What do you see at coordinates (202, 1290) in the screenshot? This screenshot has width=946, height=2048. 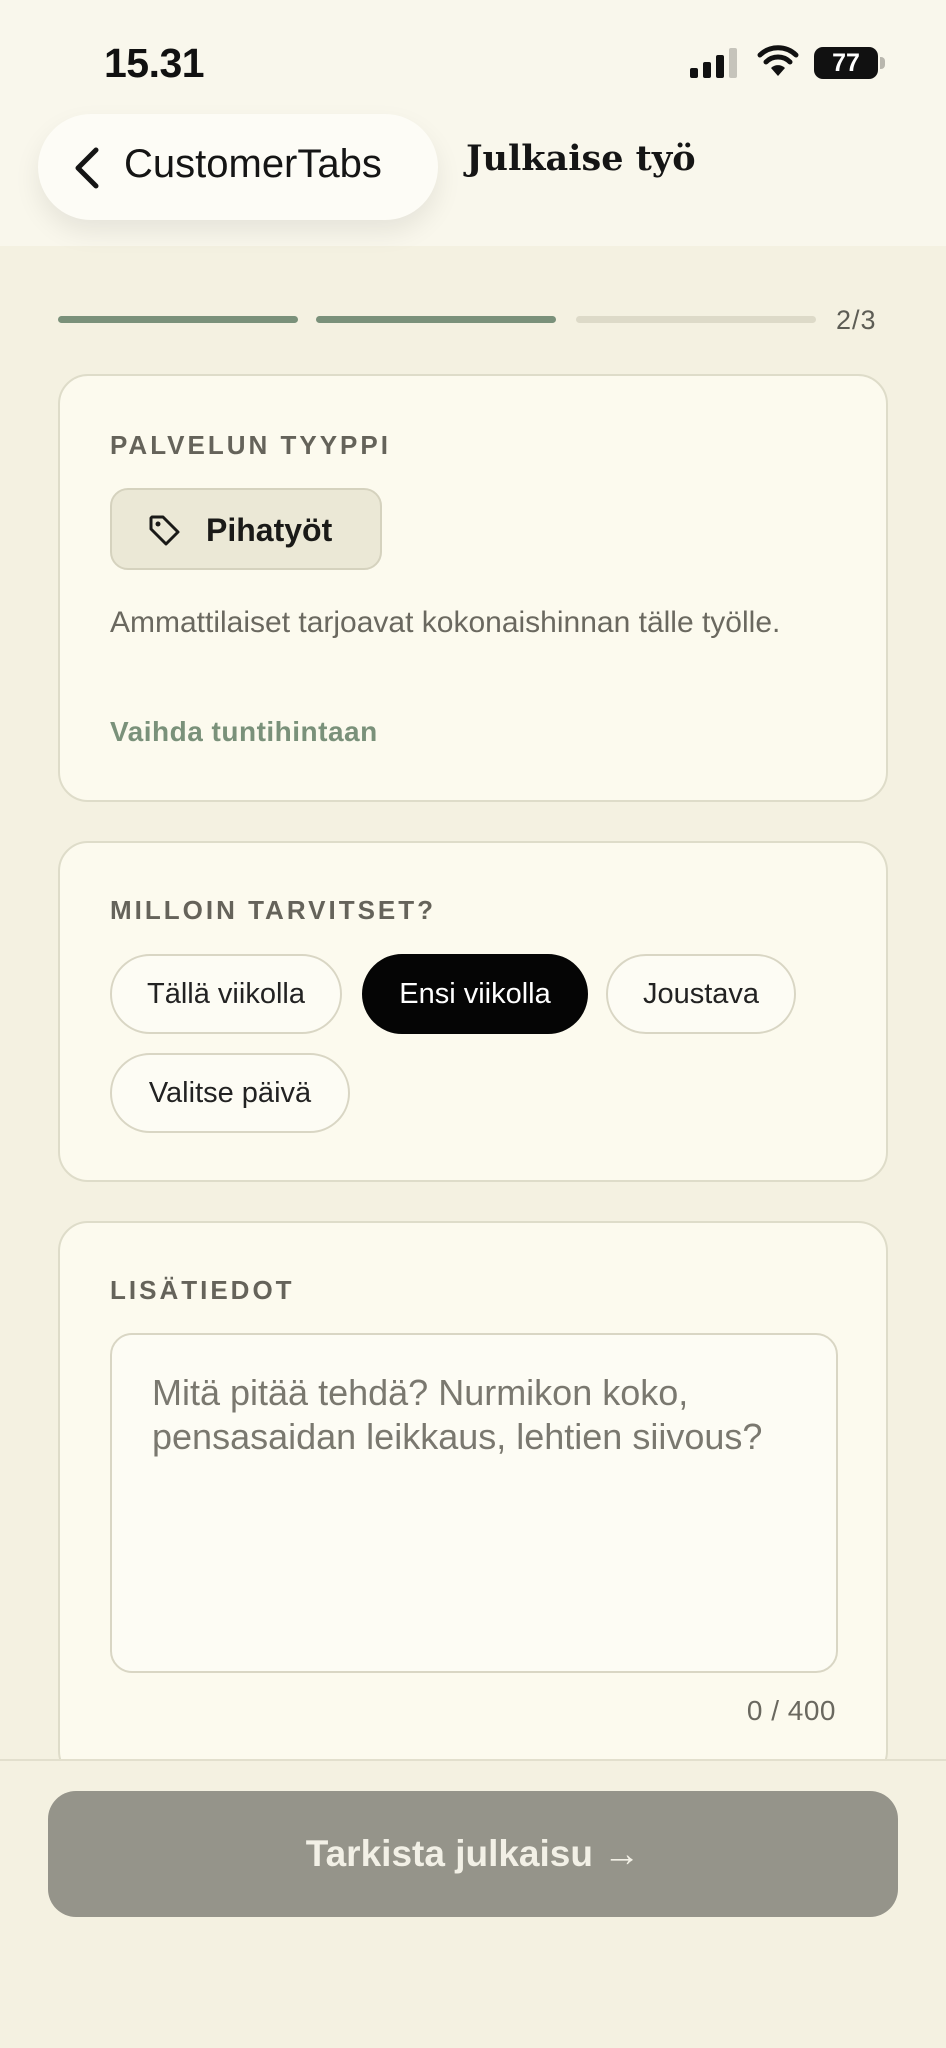 I see `details-heading: LISÄTIEDOT` at bounding box center [202, 1290].